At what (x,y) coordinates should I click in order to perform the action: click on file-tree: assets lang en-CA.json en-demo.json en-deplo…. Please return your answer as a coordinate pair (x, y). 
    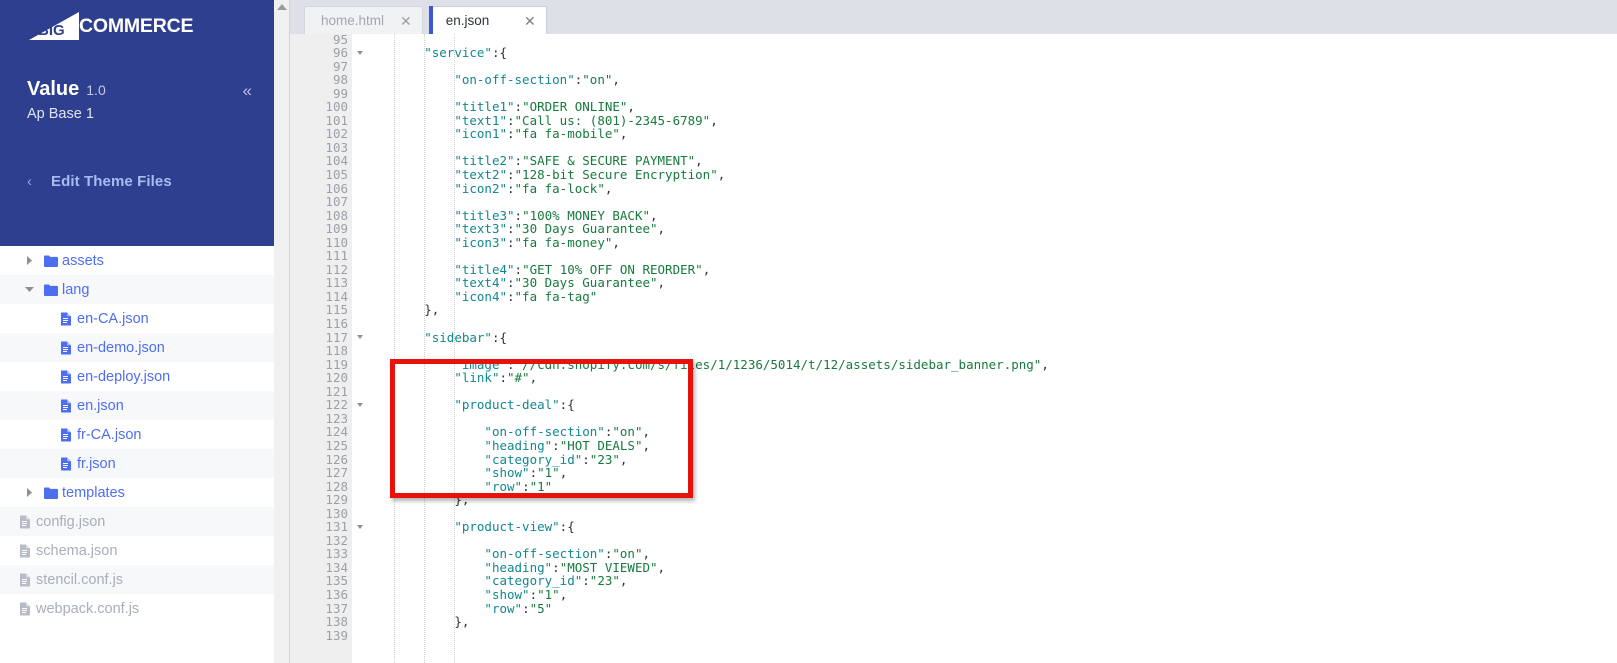
    Looking at the image, I should click on (137, 454).